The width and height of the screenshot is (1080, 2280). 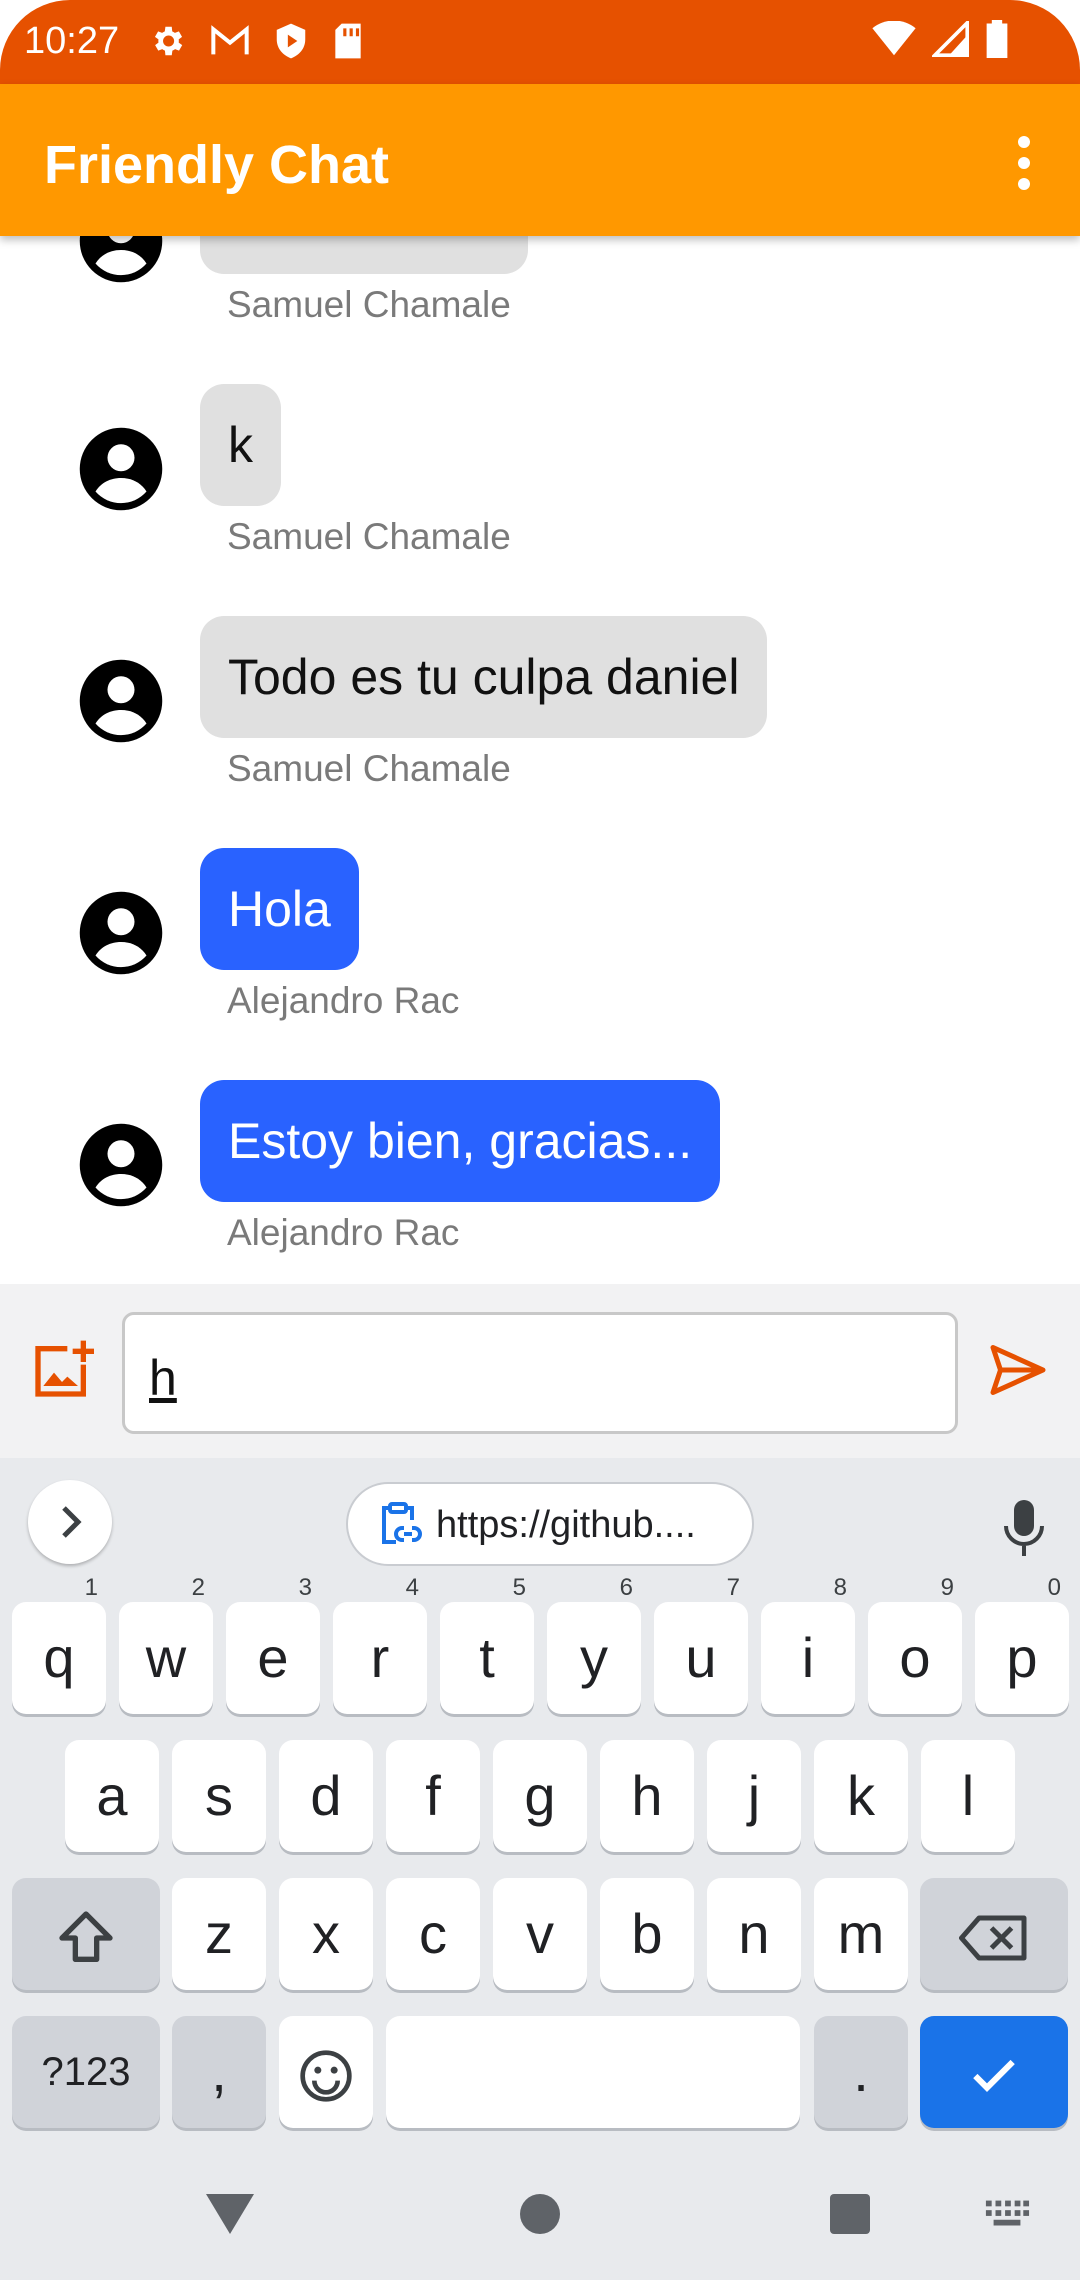 What do you see at coordinates (593, 2072) in the screenshot?
I see `space-key` at bounding box center [593, 2072].